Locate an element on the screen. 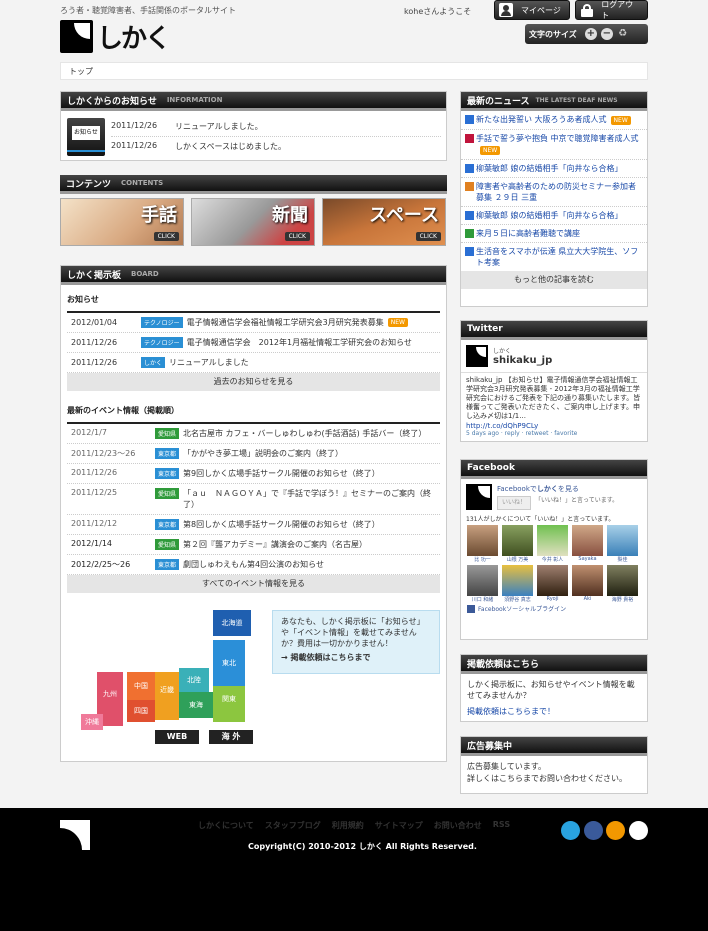  fb-fan: 梨佳 is located at coordinates (622, 544).